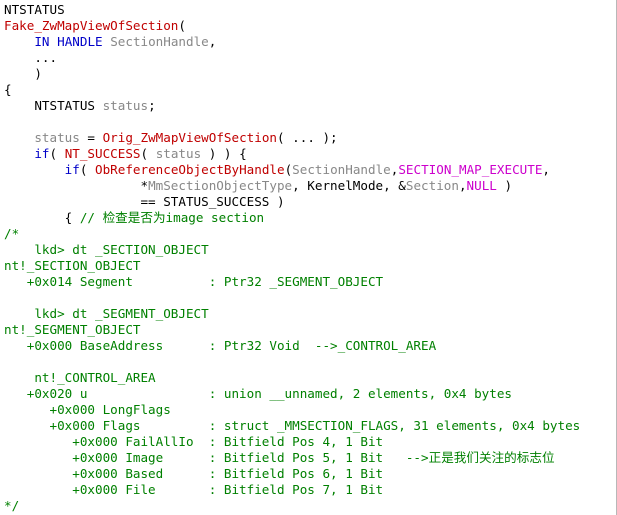  What do you see at coordinates (310, 410) in the screenshot?
I see `code-line: +0x000 LongFlags` at bounding box center [310, 410].